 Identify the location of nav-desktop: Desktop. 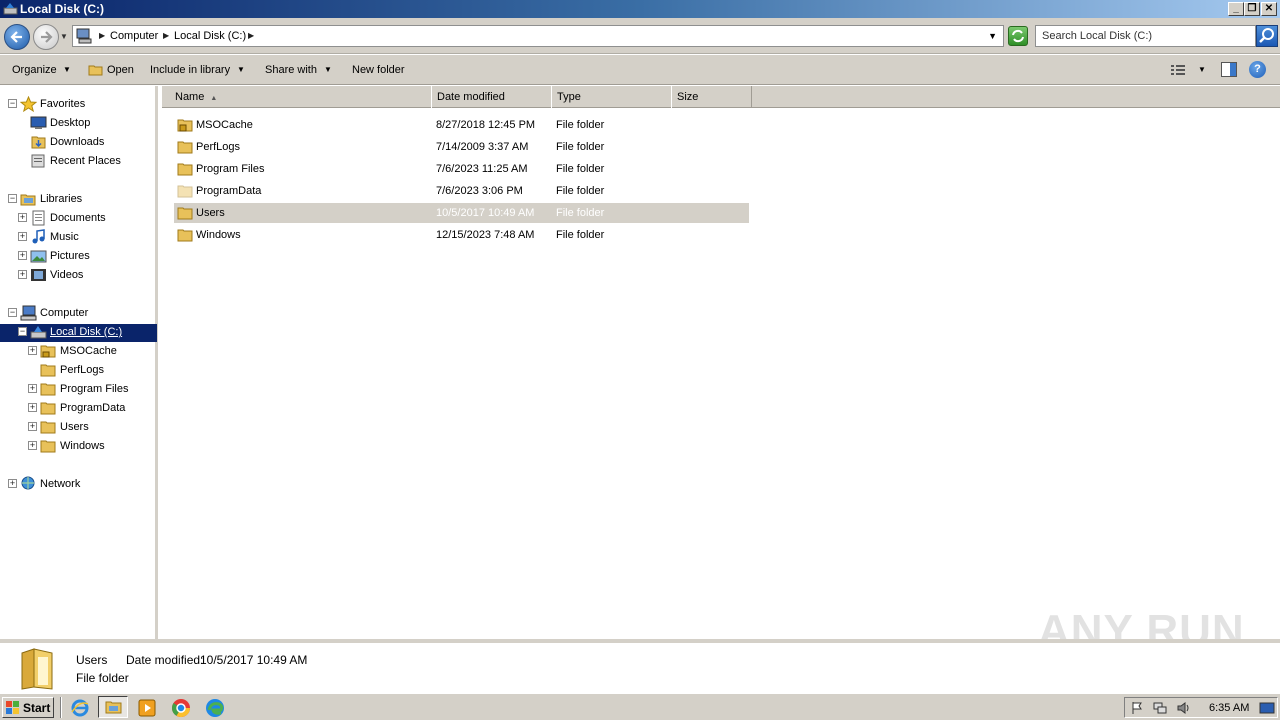
(77, 124).